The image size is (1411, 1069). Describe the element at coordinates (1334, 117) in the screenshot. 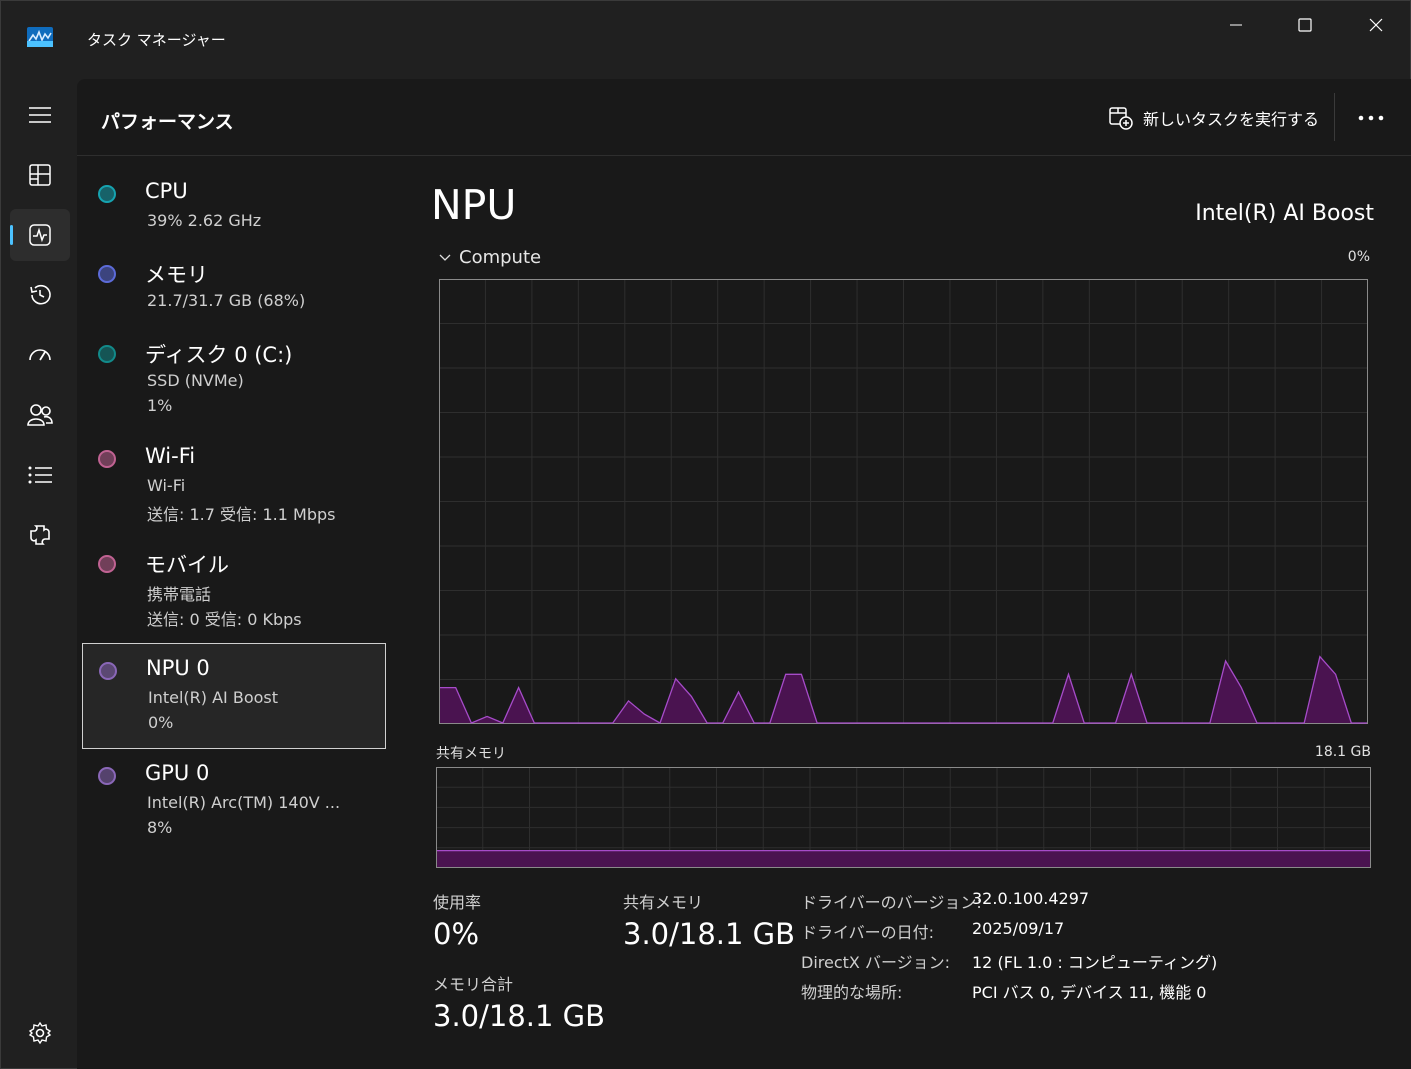

I see `header-divider` at that location.